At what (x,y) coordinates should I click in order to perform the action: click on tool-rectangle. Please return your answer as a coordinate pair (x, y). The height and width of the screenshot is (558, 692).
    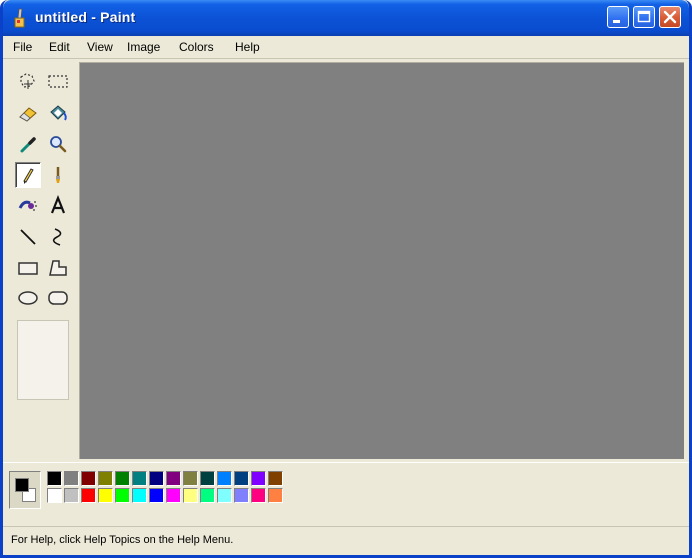
    Looking at the image, I should click on (28, 268).